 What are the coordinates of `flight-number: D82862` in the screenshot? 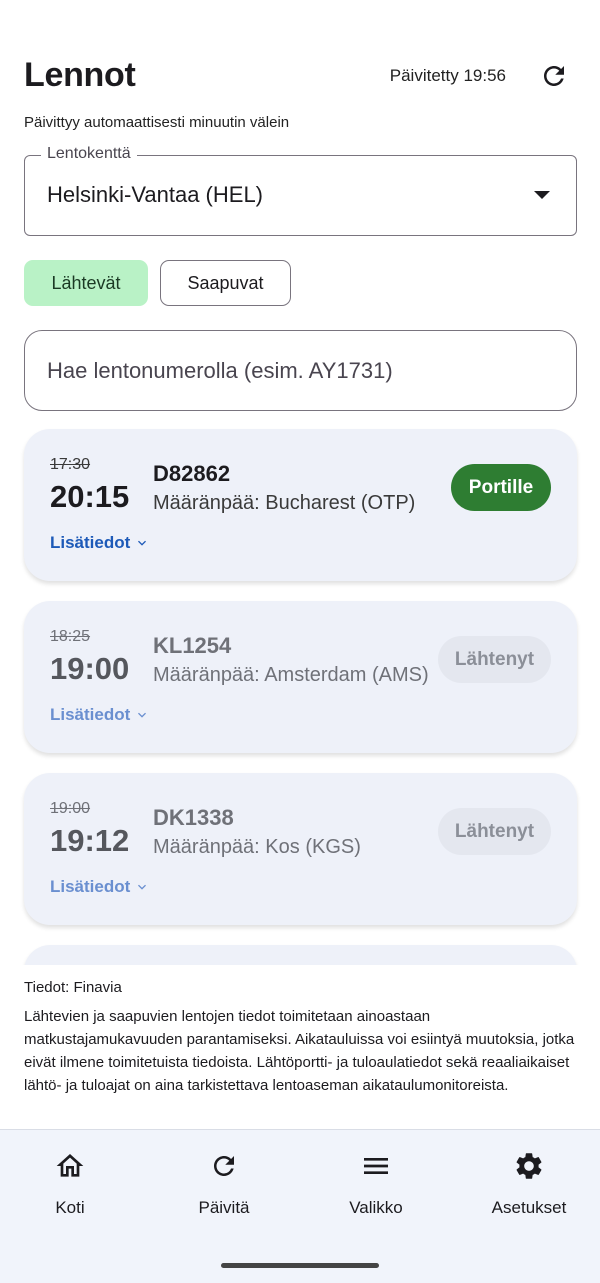 It's located at (192, 473).